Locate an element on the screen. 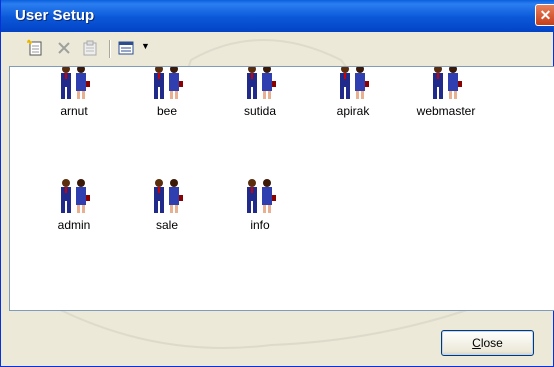 This screenshot has height=367, width=554. properties-button is located at coordinates (91, 49).